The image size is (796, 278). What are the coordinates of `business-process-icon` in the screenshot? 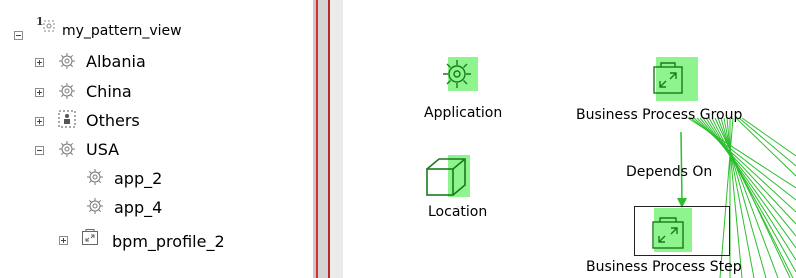 It's located at (90, 237).